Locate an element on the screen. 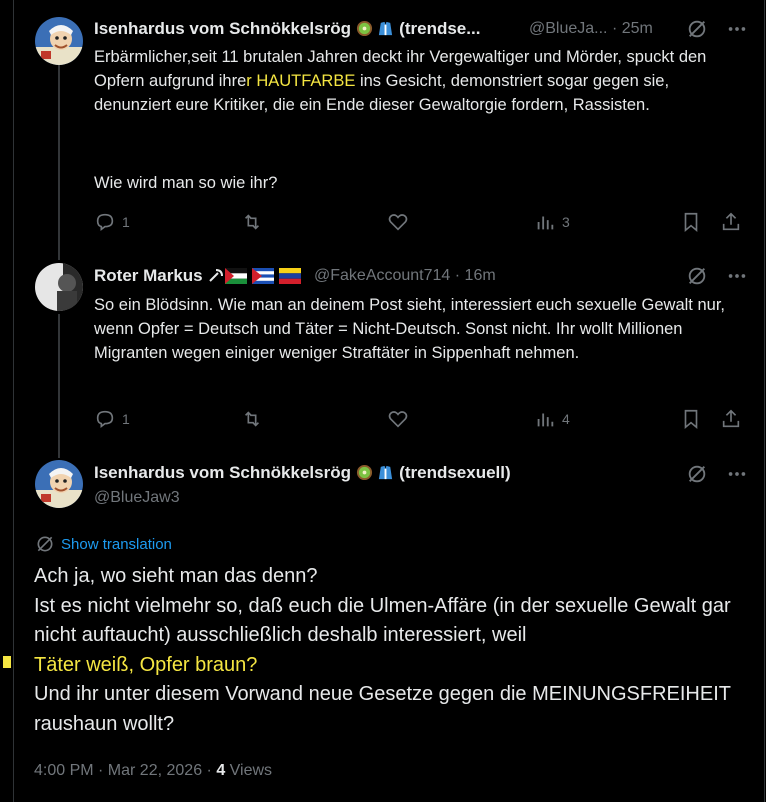 The height and width of the screenshot is (802, 766). translate-icon is located at coordinates (45, 544).